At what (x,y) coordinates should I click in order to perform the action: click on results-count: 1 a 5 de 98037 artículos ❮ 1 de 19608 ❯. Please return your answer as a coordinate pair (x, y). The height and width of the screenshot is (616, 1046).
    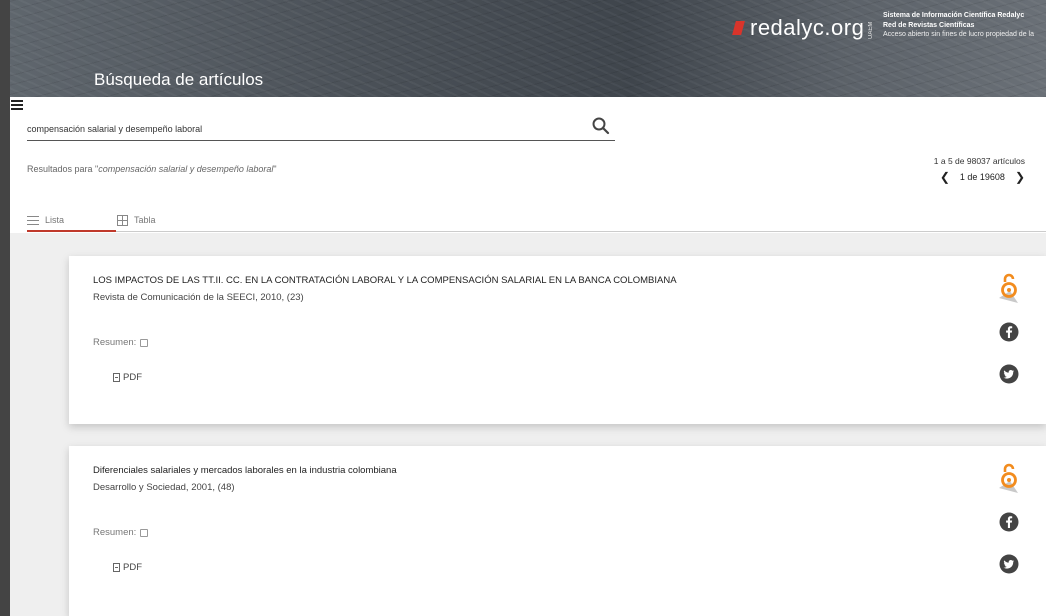
    Looking at the image, I should click on (935, 170).